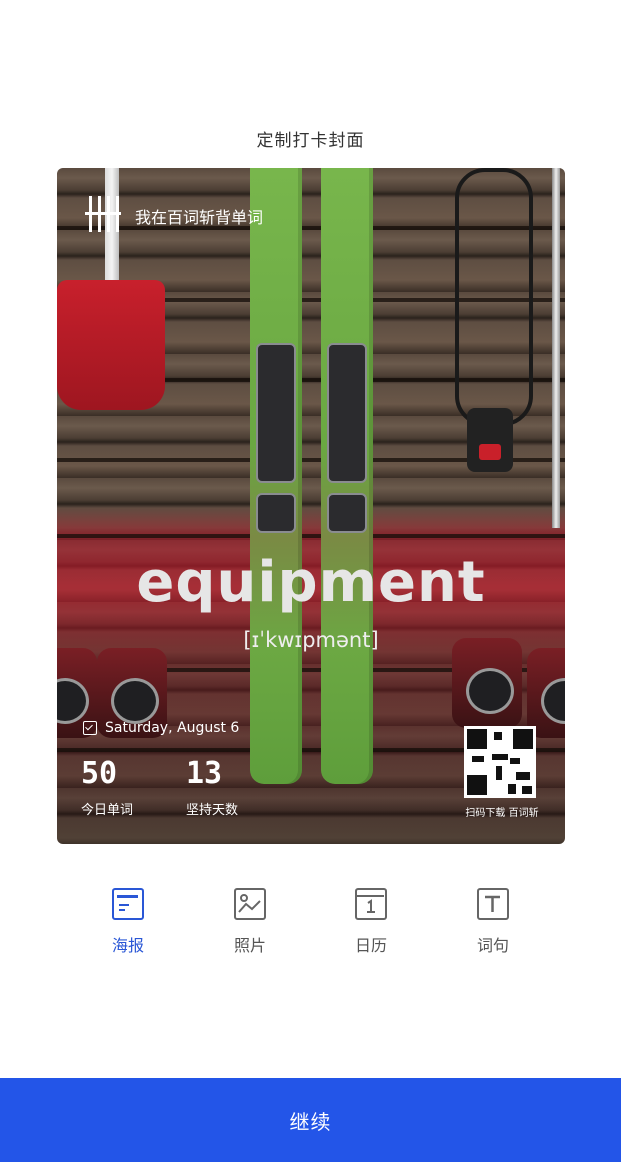 This screenshot has height=1162, width=621. I want to click on stat-streak-days: 13 坚持天数, so click(212, 787).